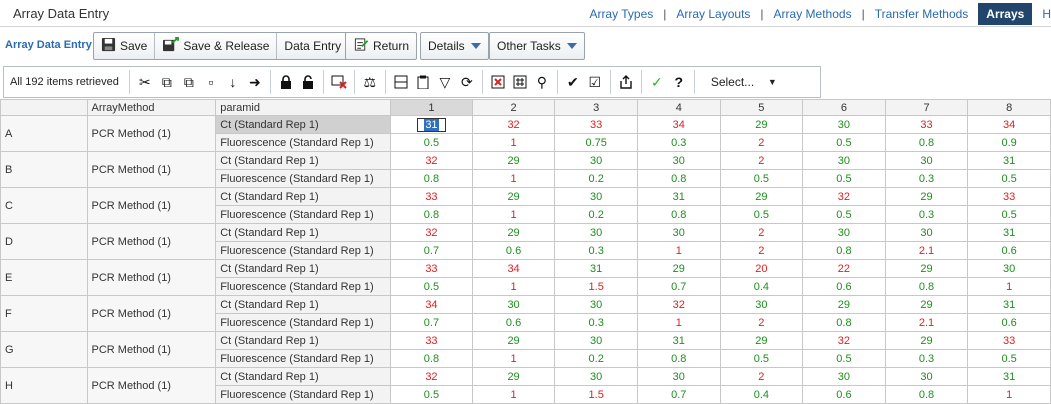  Describe the element at coordinates (381, 46) in the screenshot. I see `return-button: Return` at that location.